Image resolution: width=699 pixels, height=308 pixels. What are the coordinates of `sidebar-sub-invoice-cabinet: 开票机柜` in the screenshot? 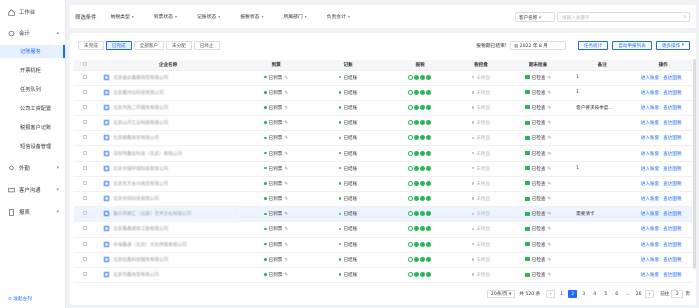 It's located at (32, 70).